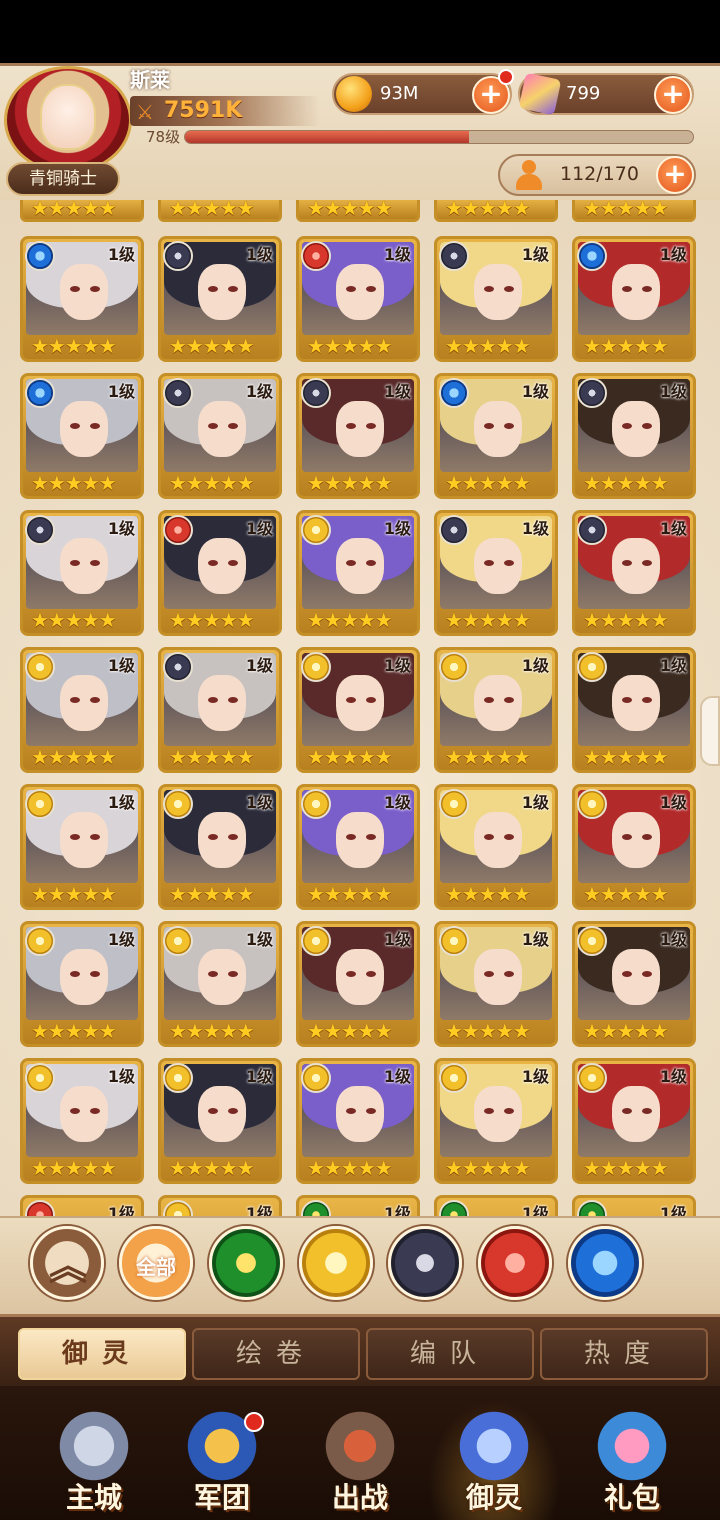  Describe the element at coordinates (276, 1354) in the screenshot. I see `tab-scrolls: 绘卷` at that location.